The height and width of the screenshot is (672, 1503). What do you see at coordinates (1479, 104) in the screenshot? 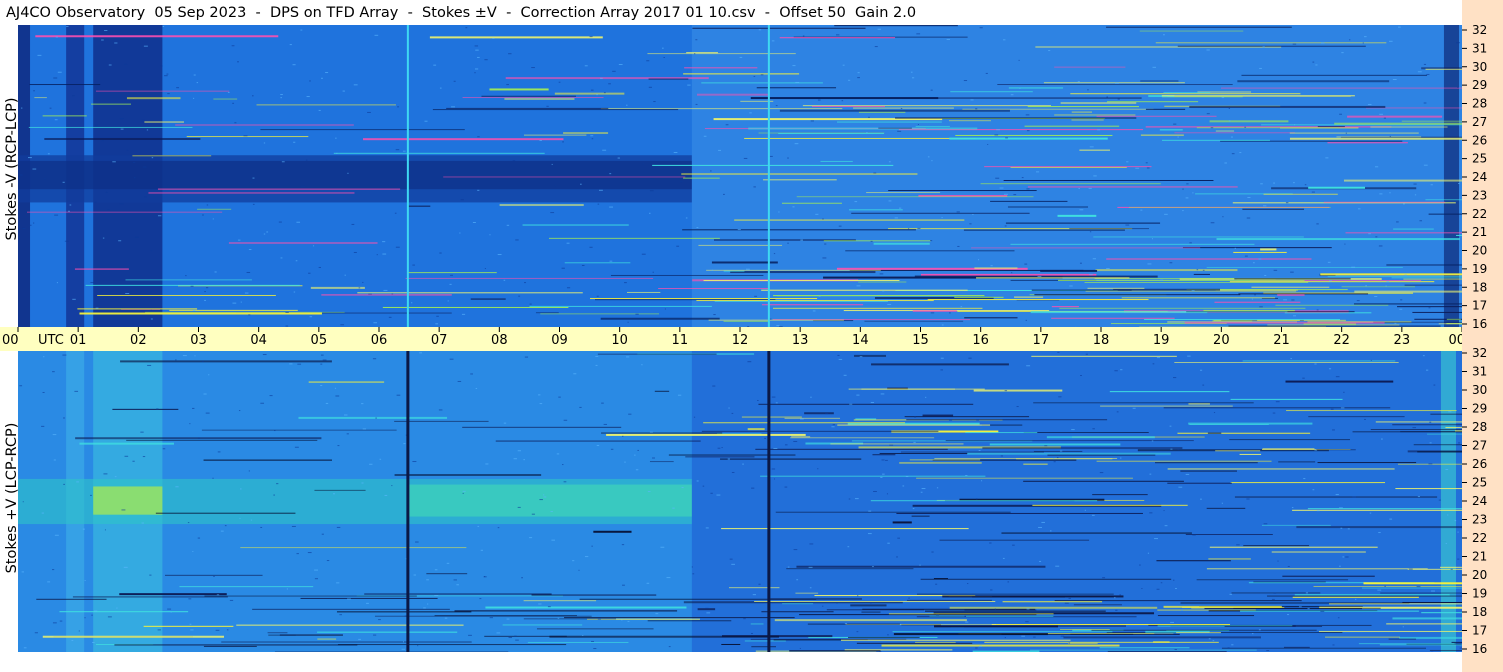
I see `freq-tick-label: 28` at bounding box center [1479, 104].